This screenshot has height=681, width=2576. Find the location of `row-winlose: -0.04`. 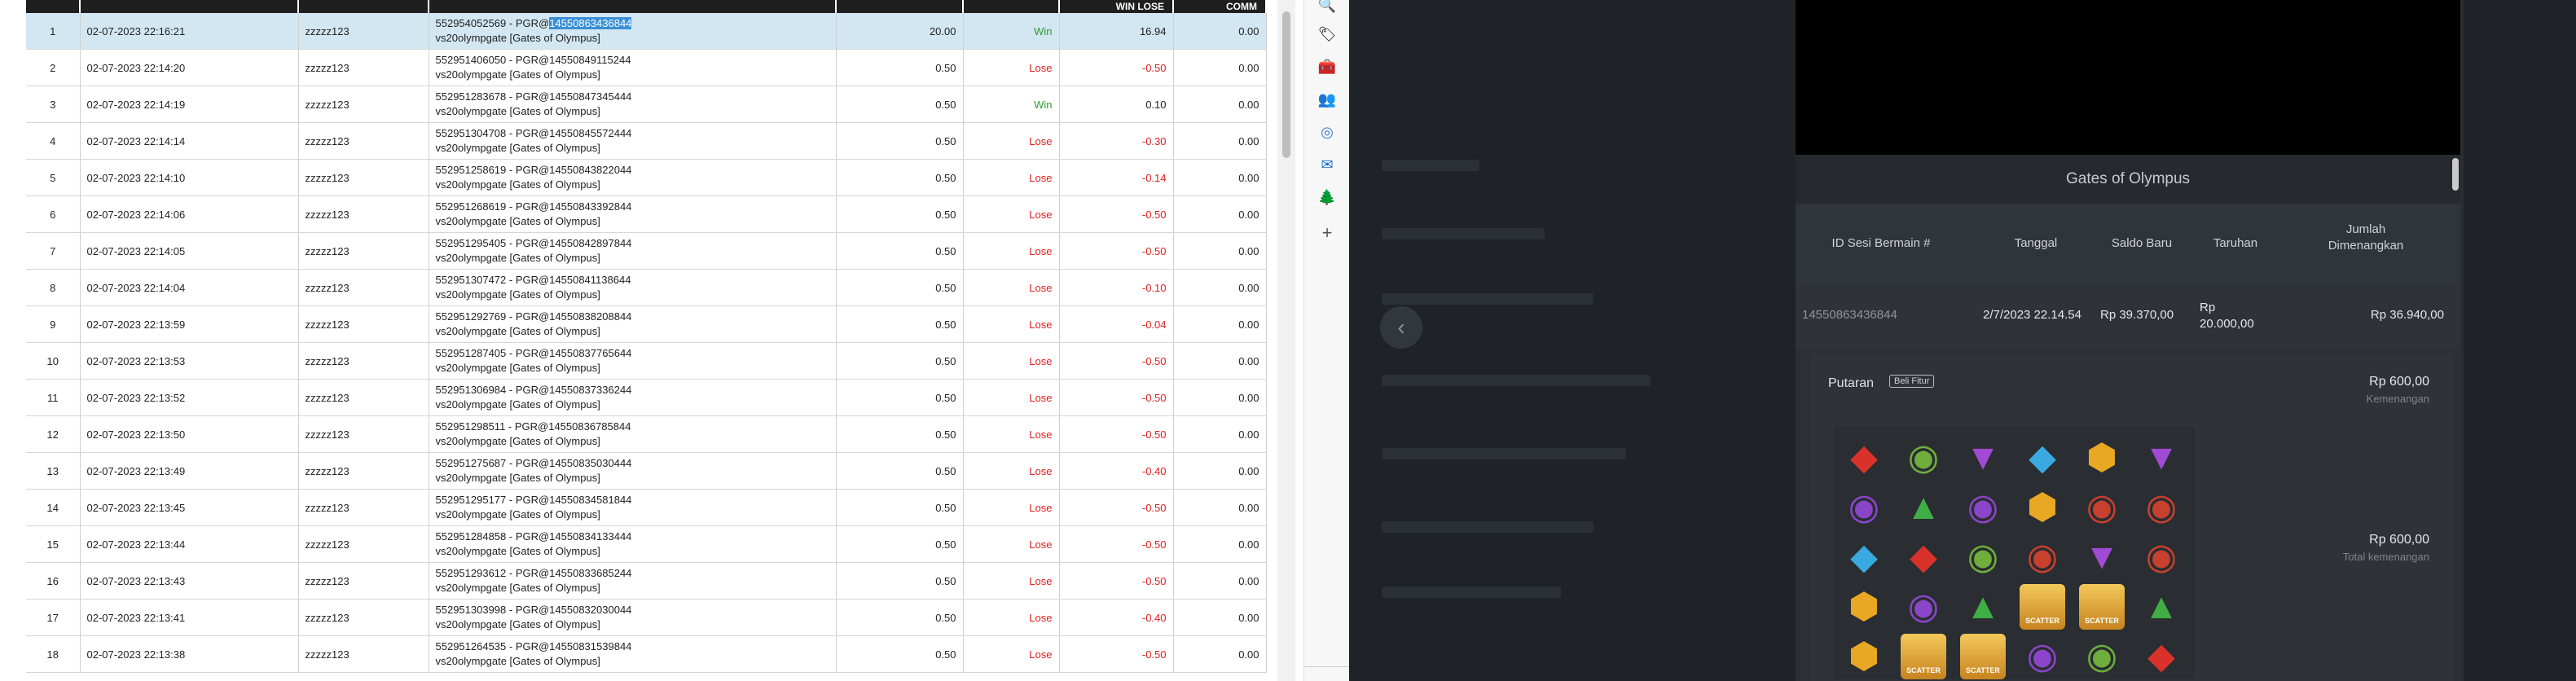

row-winlose: -0.04 is located at coordinates (1116, 324).